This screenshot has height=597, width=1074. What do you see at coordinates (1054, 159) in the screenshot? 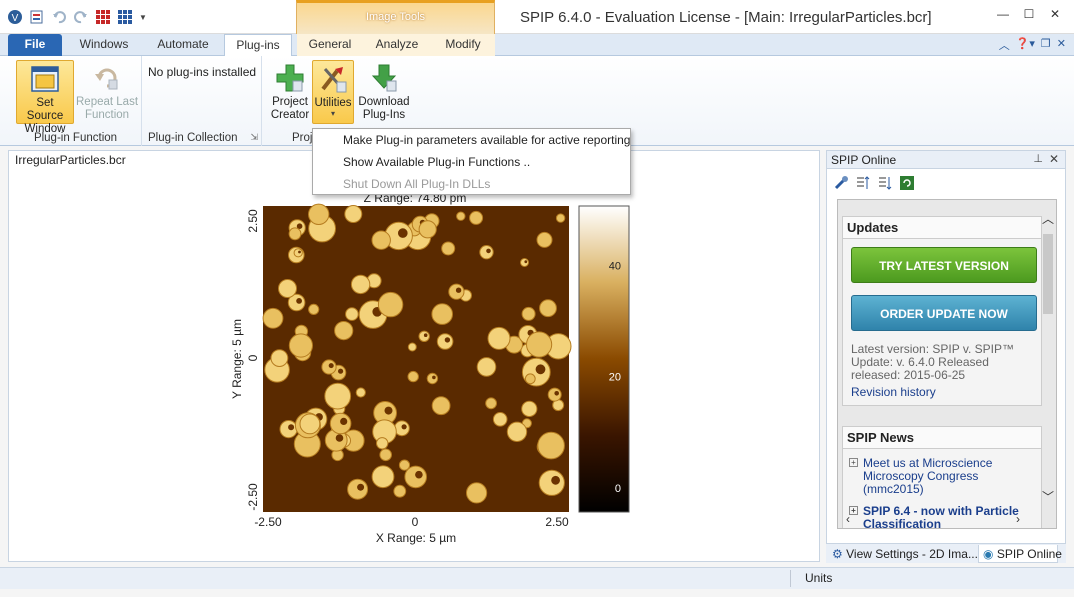
I see `panel-close-icon: ✕` at bounding box center [1054, 159].